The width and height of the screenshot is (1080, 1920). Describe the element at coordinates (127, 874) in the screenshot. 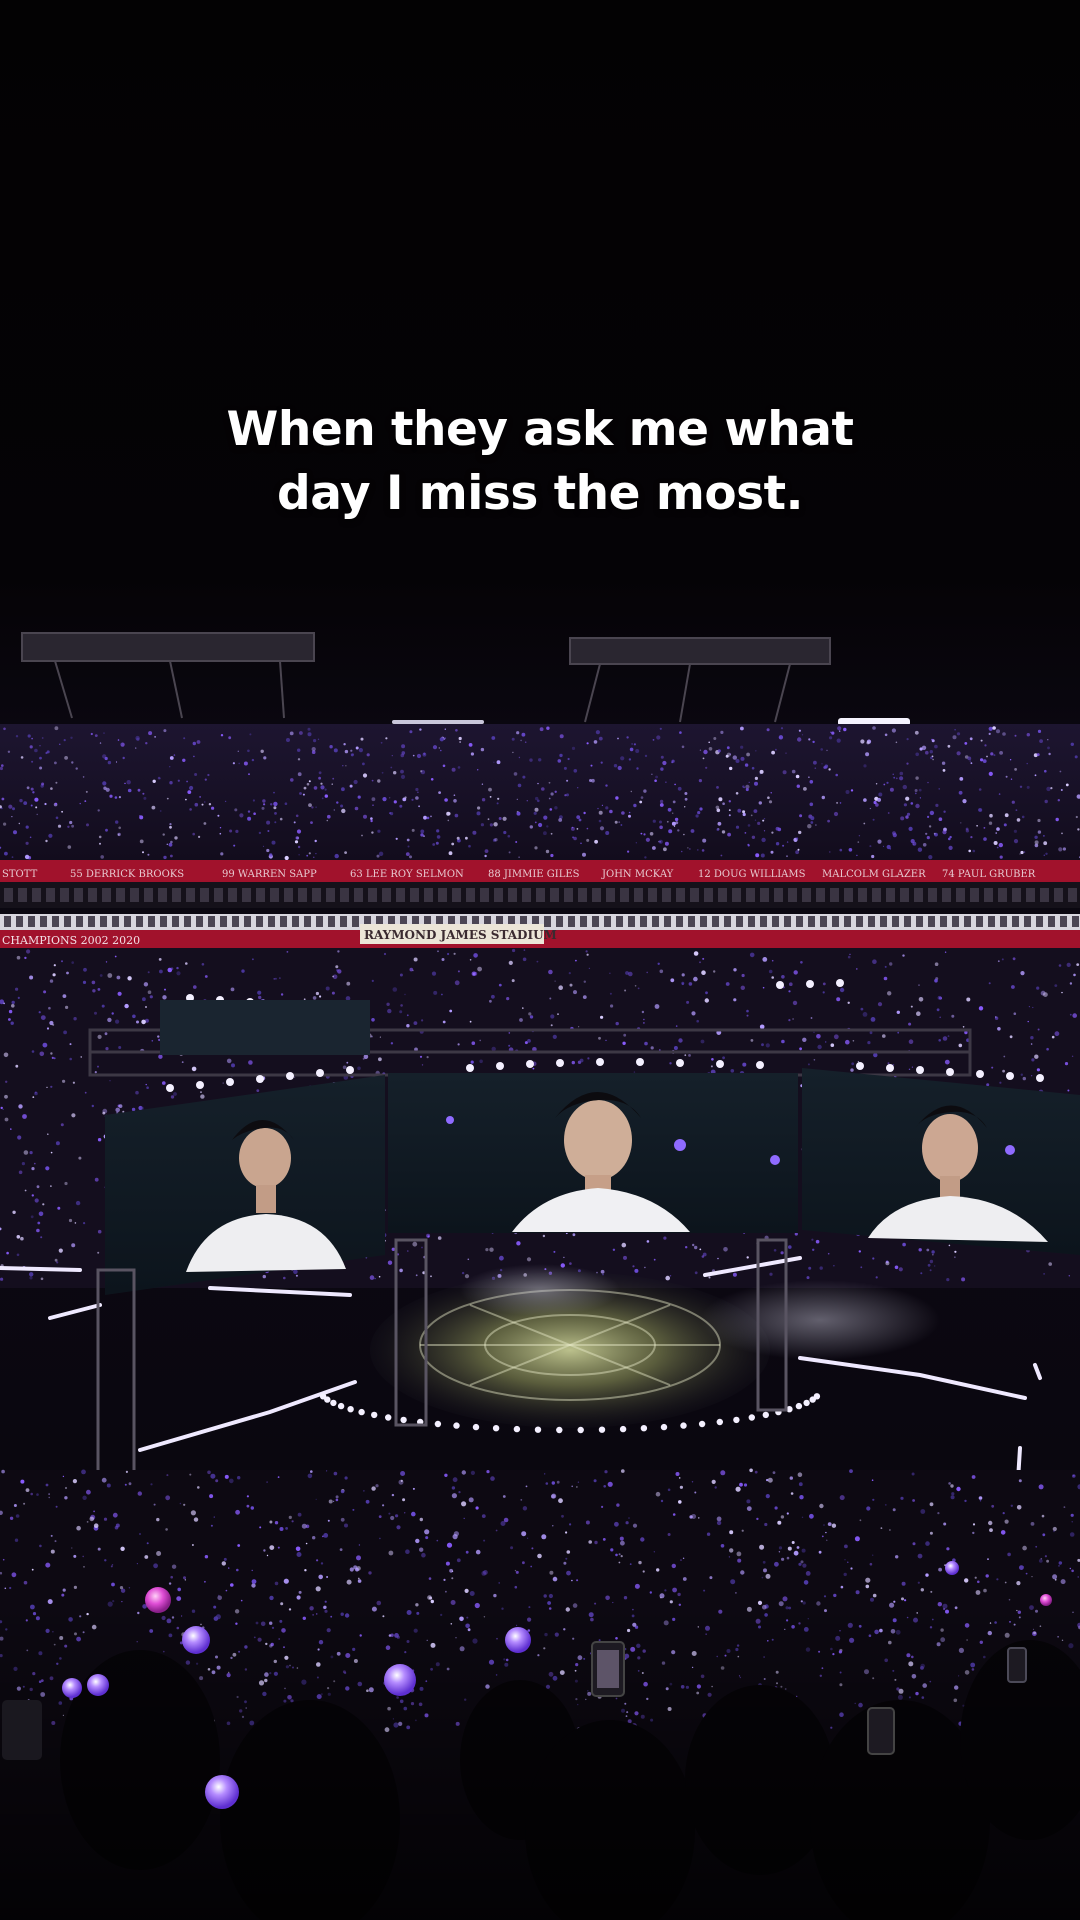

I see `honor-name: 55 DERRICK BROOKS` at that location.